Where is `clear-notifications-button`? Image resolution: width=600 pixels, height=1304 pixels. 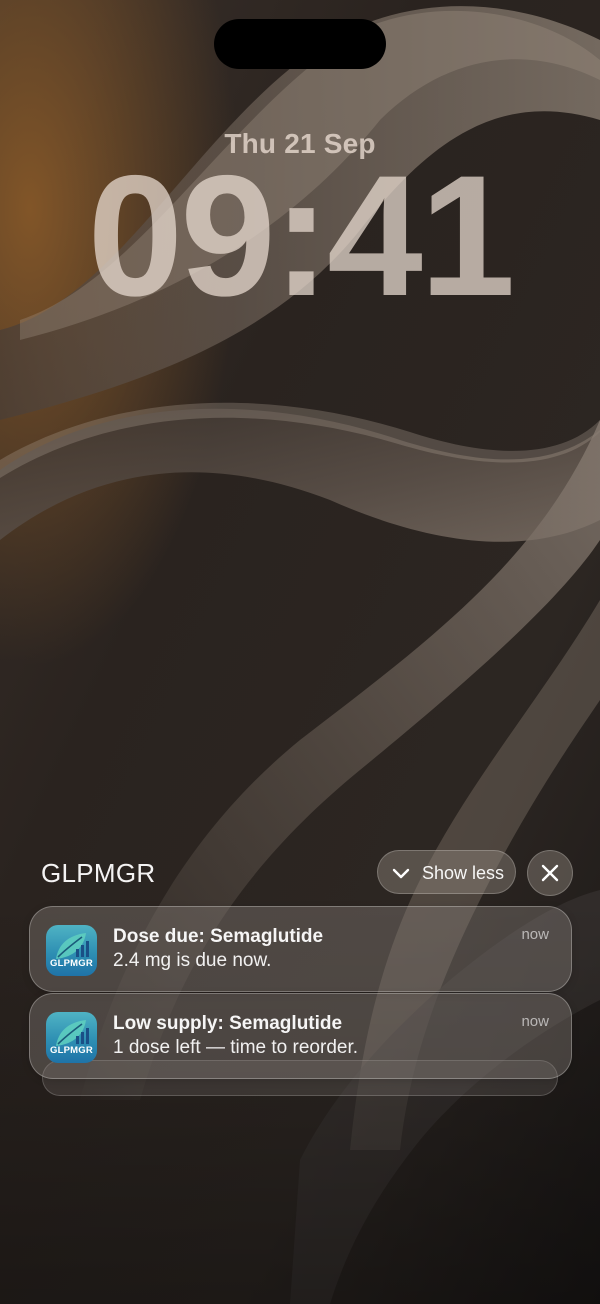
clear-notifications-button is located at coordinates (550, 873).